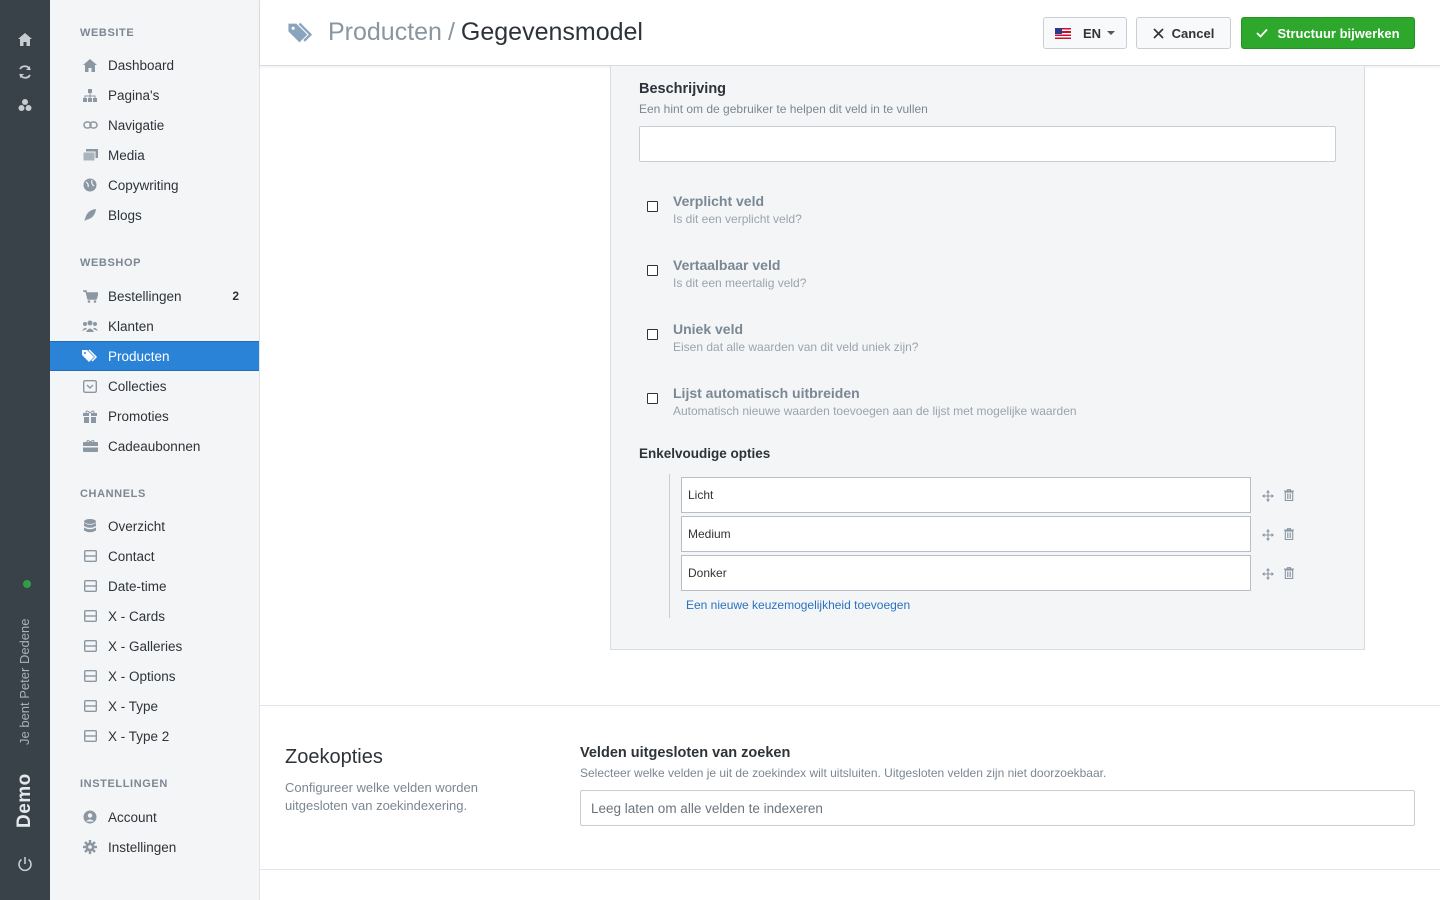 The image size is (1440, 900). I want to click on sidebar-item-label: Navigatie, so click(136, 125).